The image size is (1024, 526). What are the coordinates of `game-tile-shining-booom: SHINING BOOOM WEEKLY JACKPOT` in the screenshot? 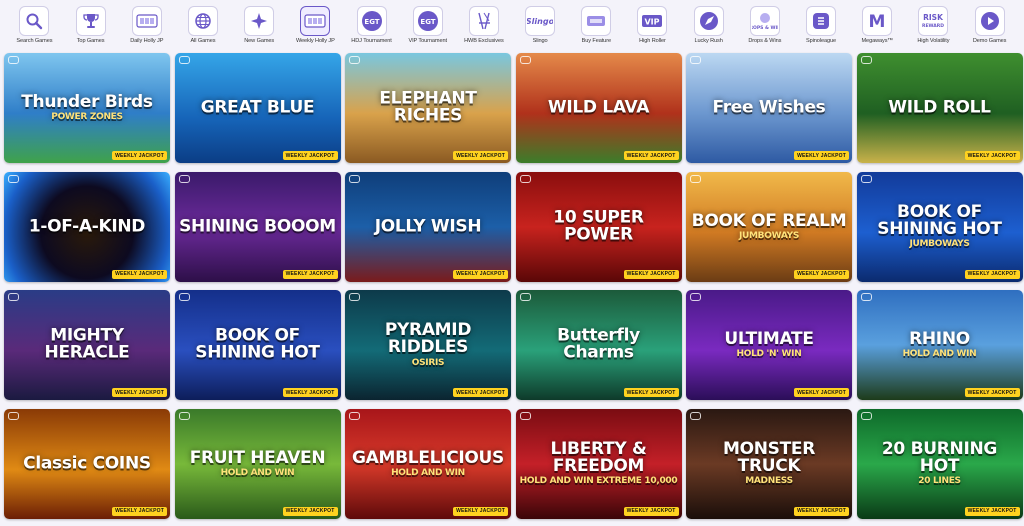 It's located at (257, 226).